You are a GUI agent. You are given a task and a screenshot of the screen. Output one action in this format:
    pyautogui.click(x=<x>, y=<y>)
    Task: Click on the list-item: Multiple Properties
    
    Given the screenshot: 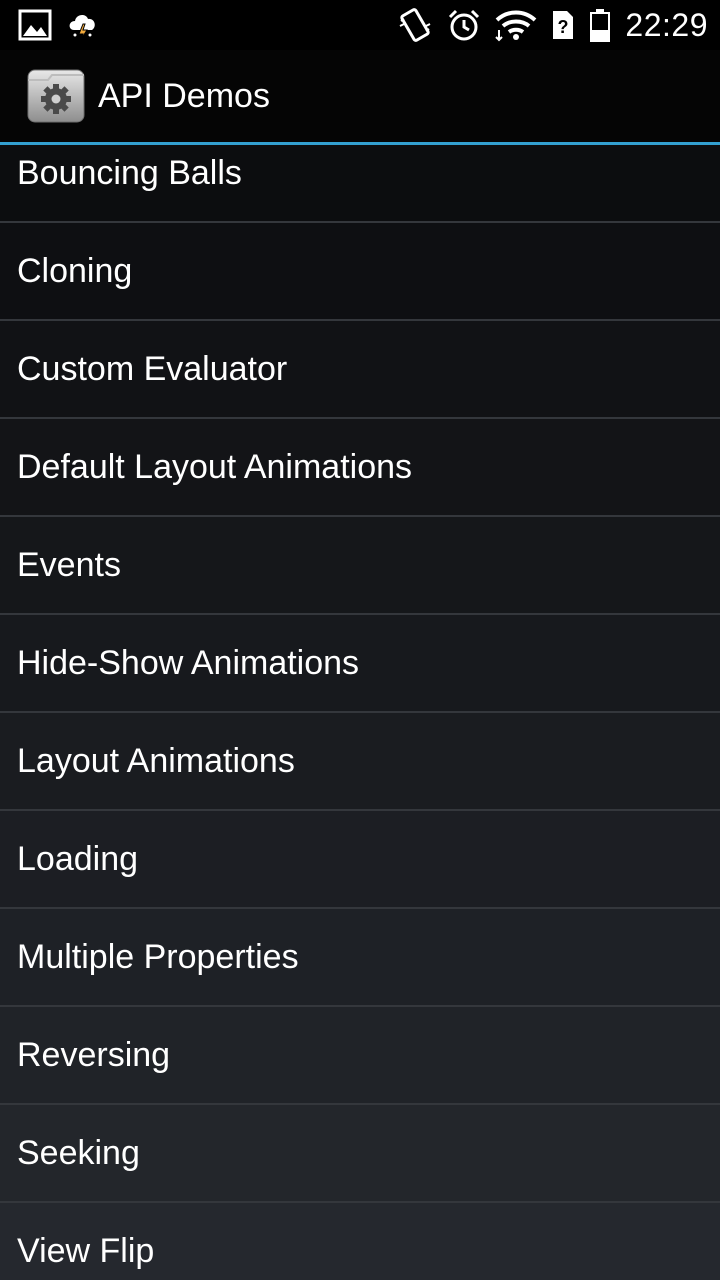 What is the action you would take?
    pyautogui.click(x=360, y=957)
    